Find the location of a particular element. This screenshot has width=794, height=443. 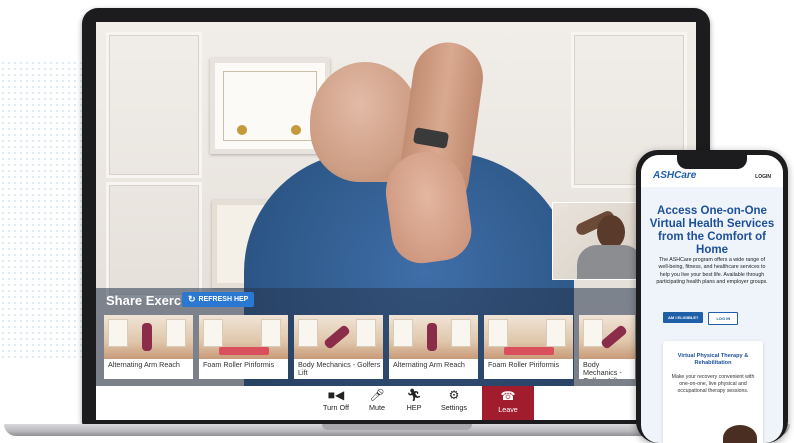

refresh-icon: ↻ is located at coordinates (192, 299).